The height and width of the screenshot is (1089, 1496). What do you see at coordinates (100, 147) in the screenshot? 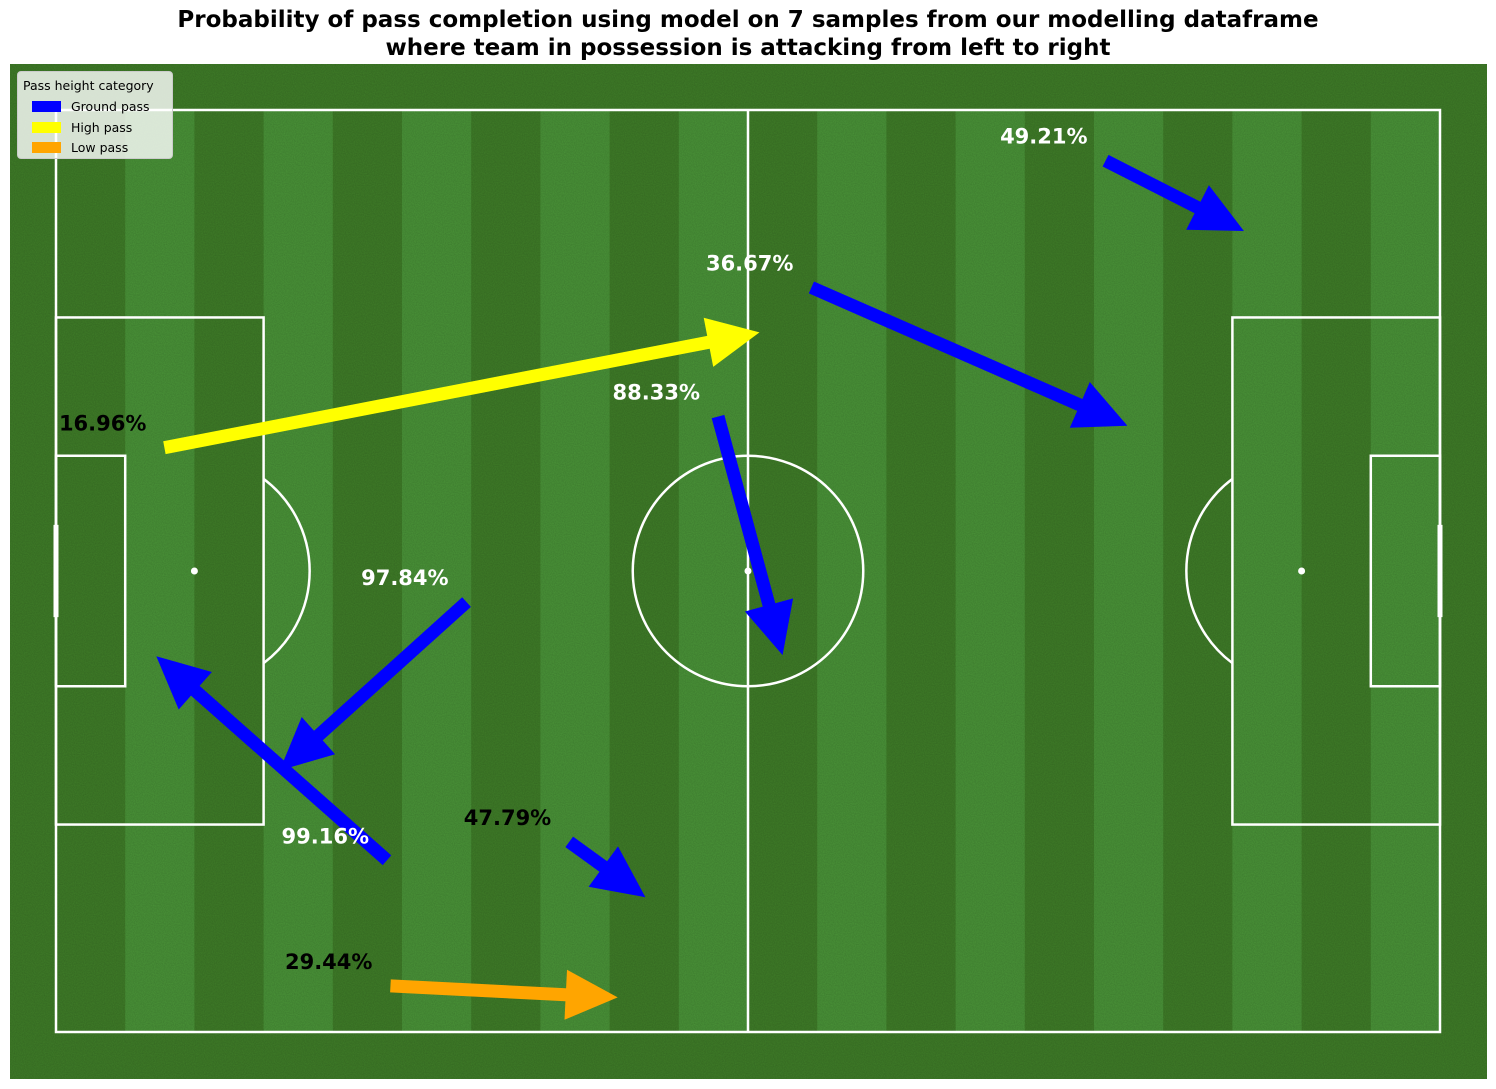
I see `legend-label-low-pass: Low pass` at bounding box center [100, 147].